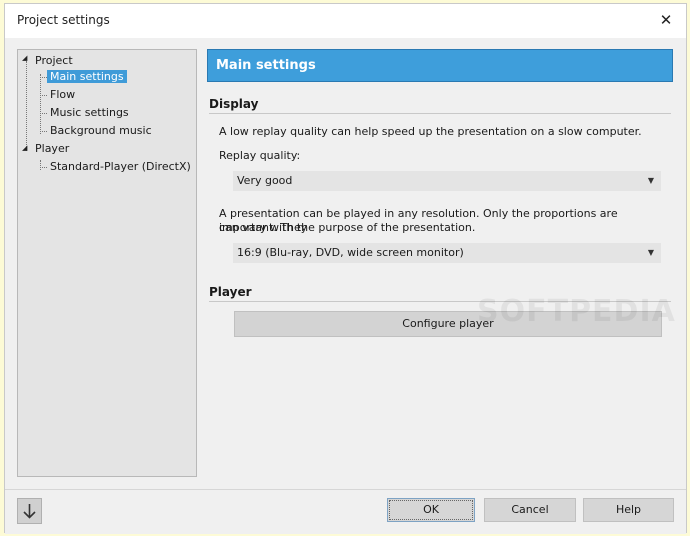 The height and width of the screenshot is (536, 690). I want to click on help-button: Help, so click(628, 510).